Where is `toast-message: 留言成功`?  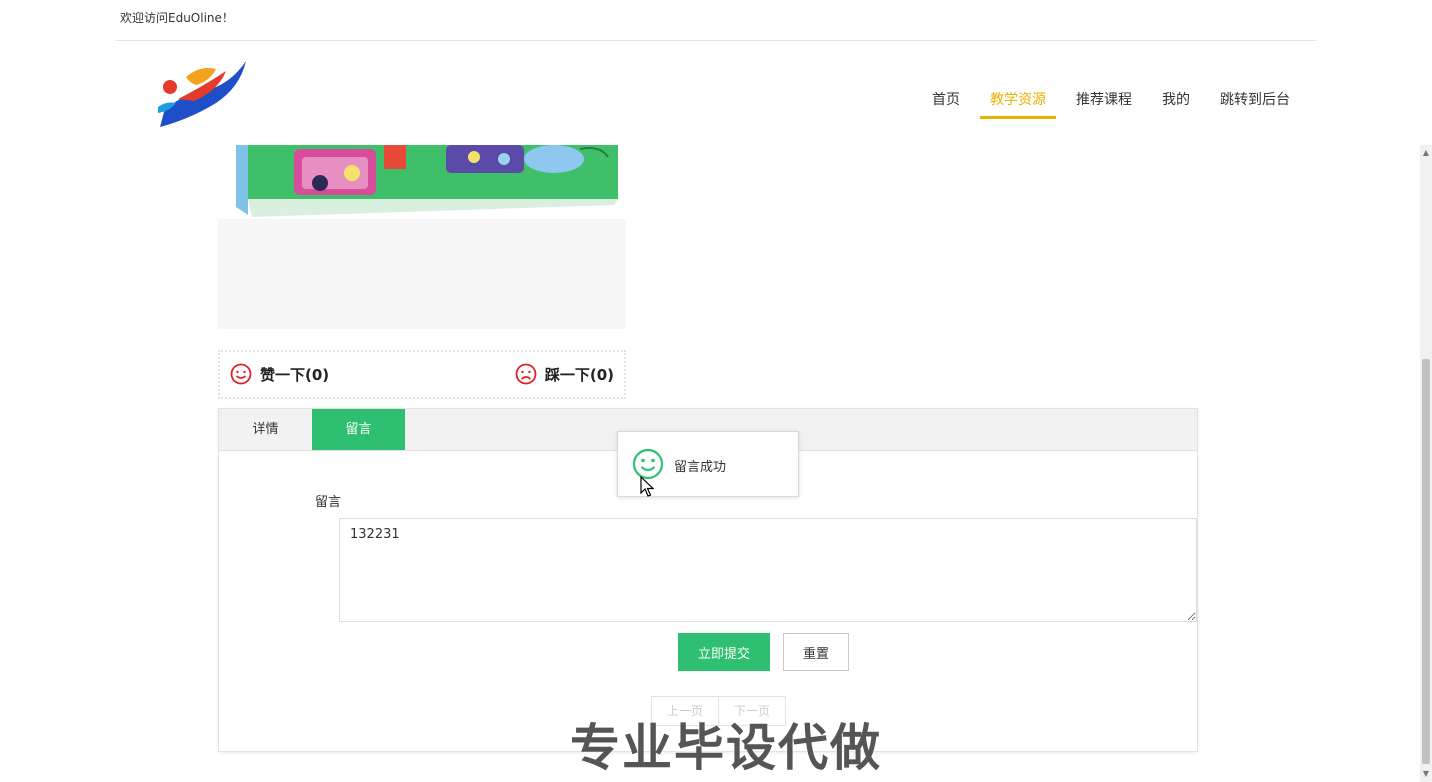
toast-message: 留言成功 is located at coordinates (700, 467).